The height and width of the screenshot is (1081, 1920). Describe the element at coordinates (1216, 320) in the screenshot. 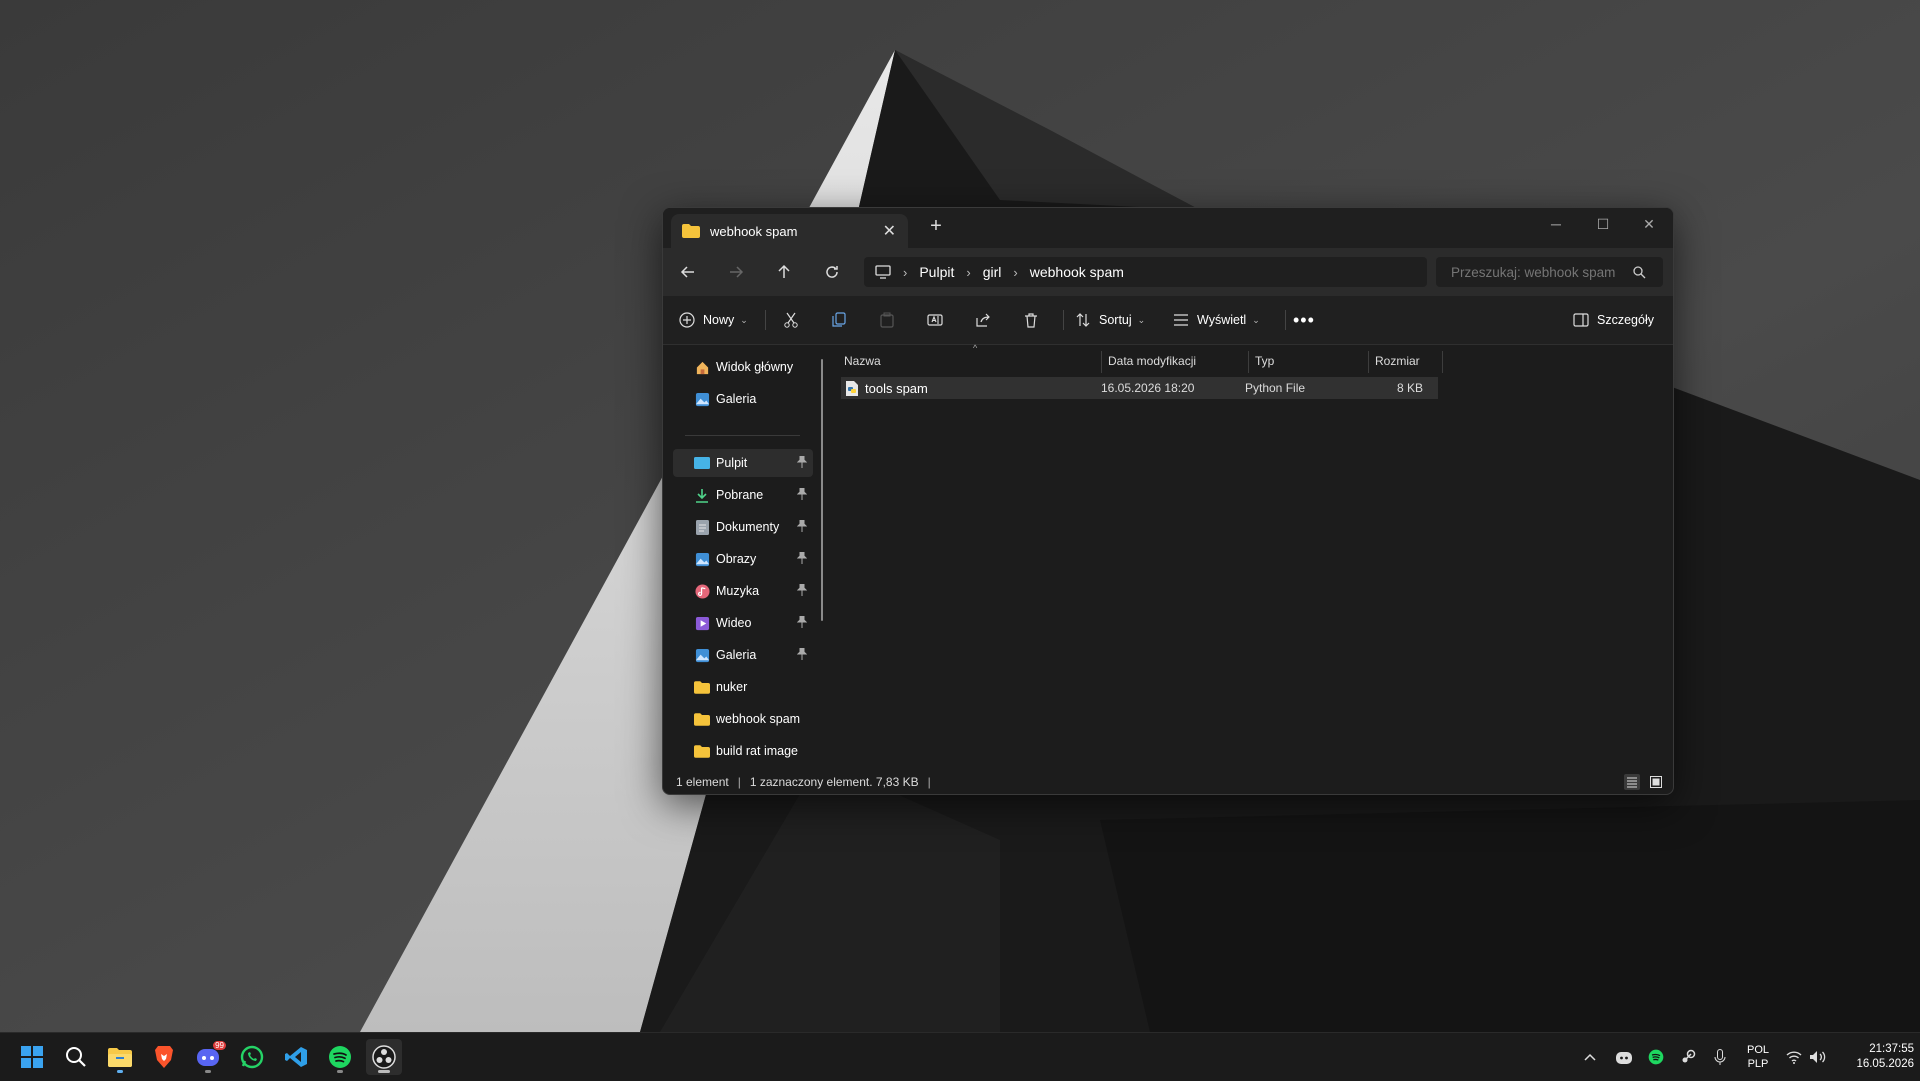

I see `view-button: Wyświetl ⌄` at that location.